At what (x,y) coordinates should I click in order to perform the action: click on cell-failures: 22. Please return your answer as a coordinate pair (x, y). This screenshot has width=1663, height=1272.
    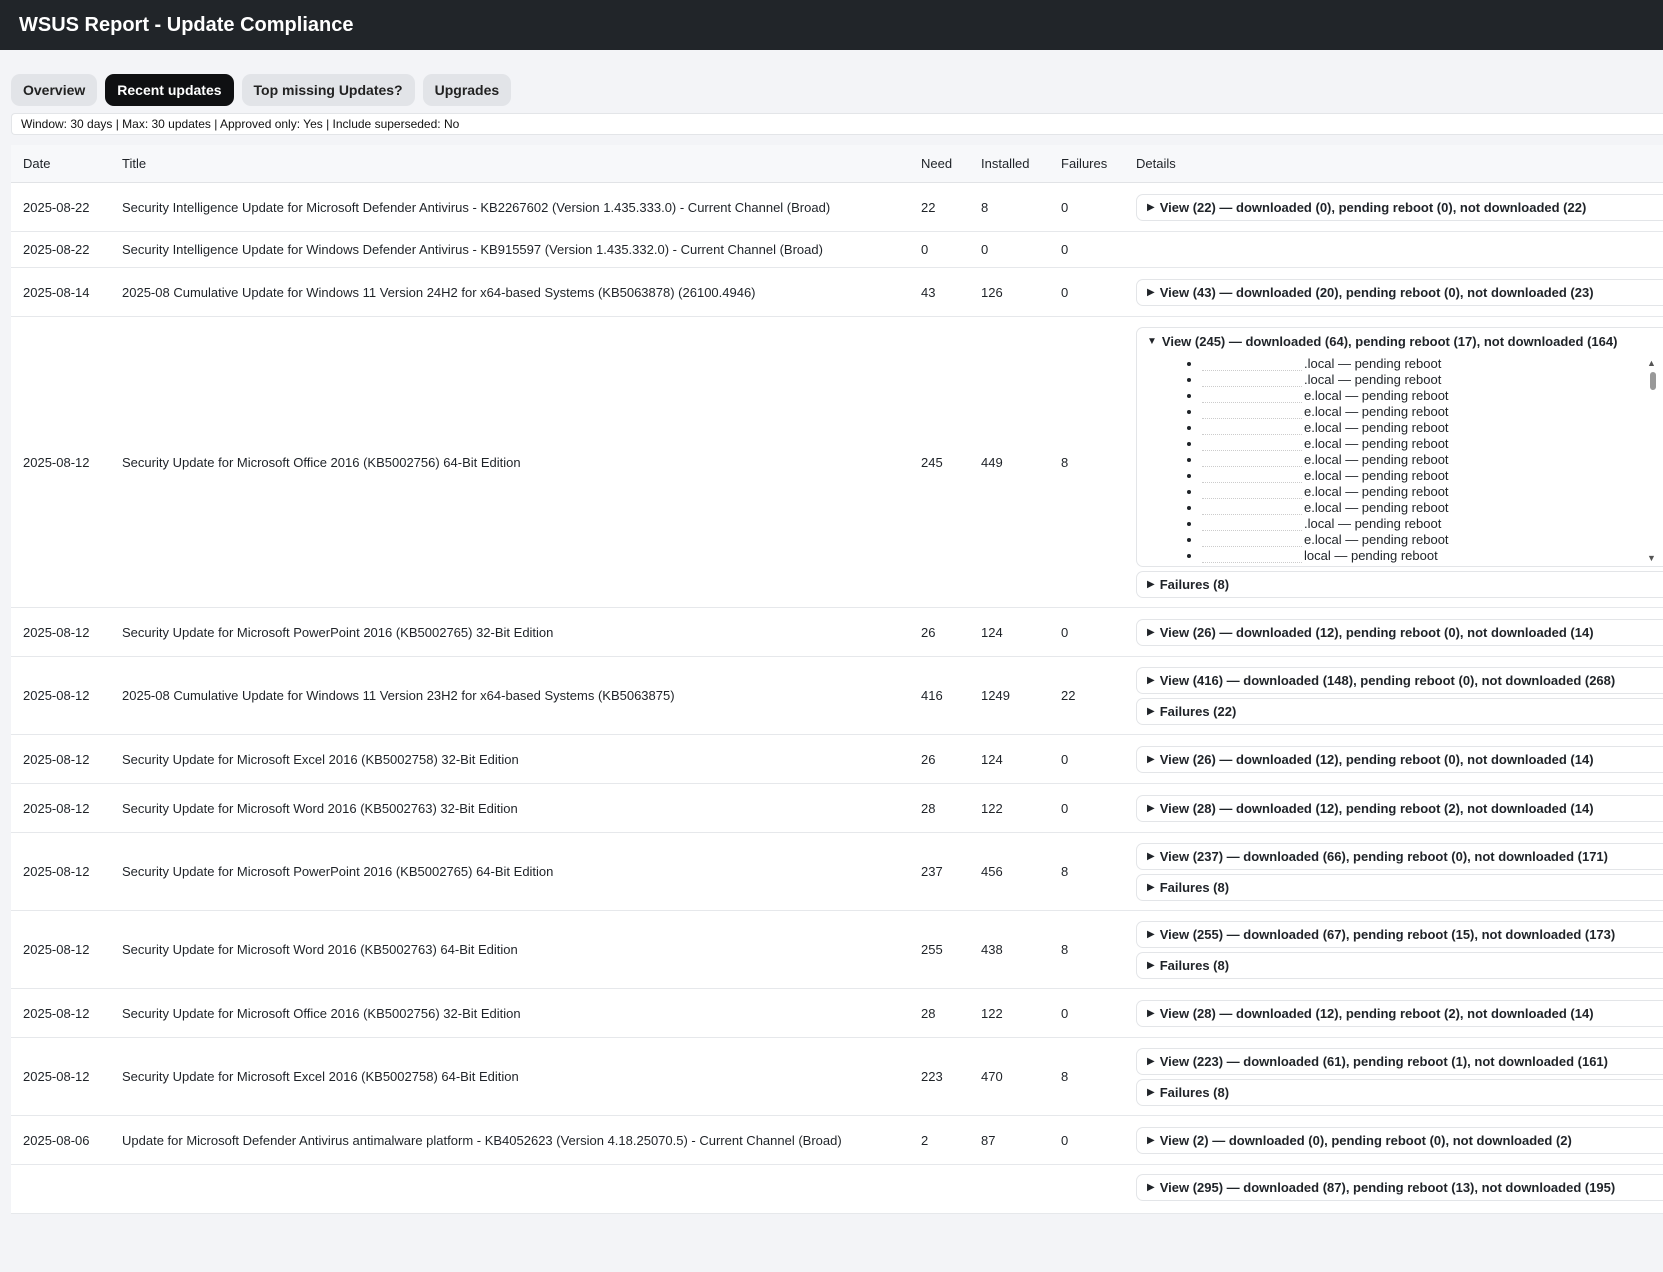
    Looking at the image, I should click on (1068, 695).